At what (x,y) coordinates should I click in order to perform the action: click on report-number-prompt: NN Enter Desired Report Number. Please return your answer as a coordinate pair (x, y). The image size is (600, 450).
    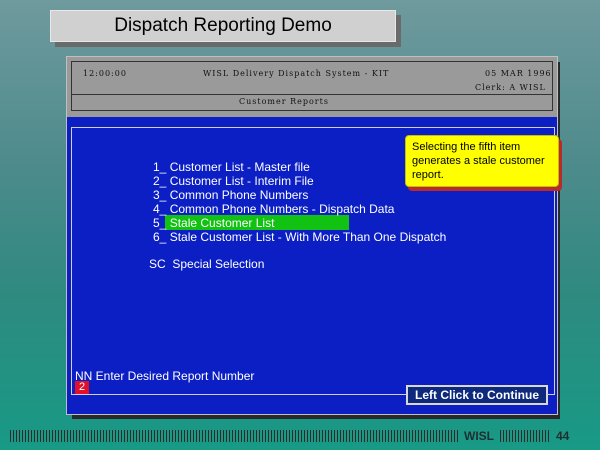
    Looking at the image, I should click on (164, 376).